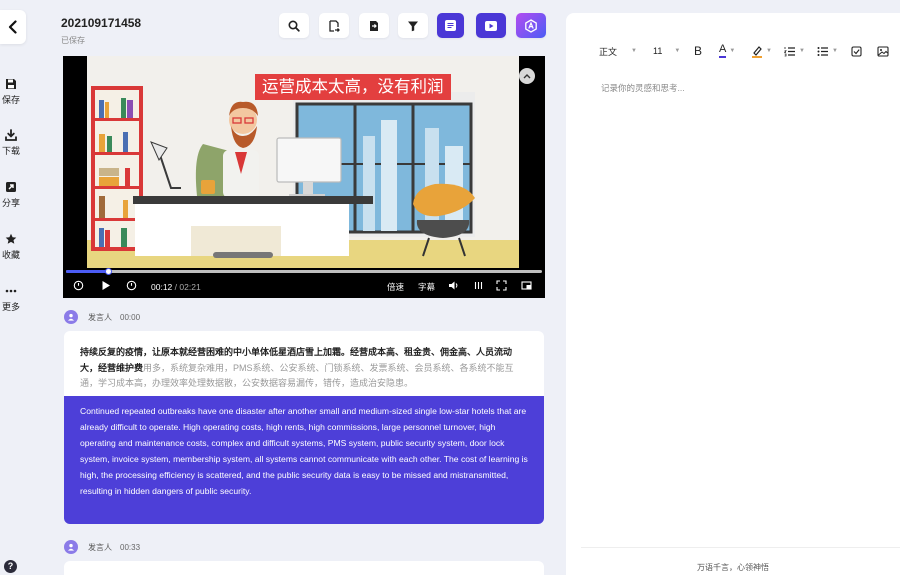 The height and width of the screenshot is (575, 900). I want to click on insert-image-button, so click(883, 51).